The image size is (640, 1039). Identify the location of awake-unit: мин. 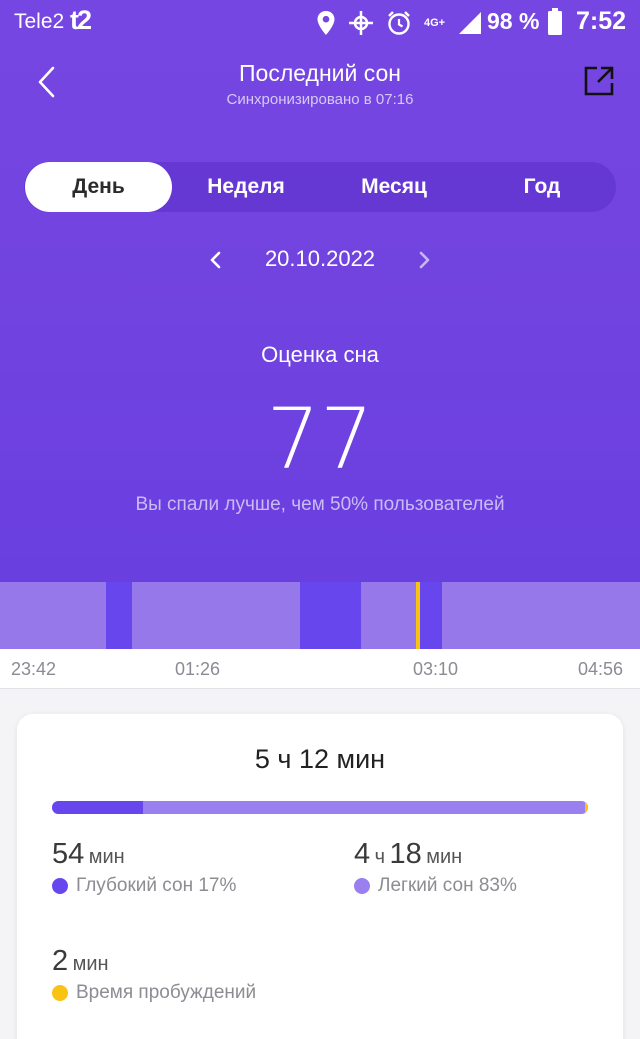
(90, 964).